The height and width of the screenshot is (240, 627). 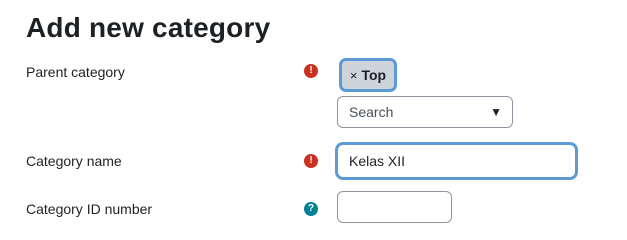 What do you see at coordinates (75, 72) in the screenshot?
I see `parent-category-label: Parent category` at bounding box center [75, 72].